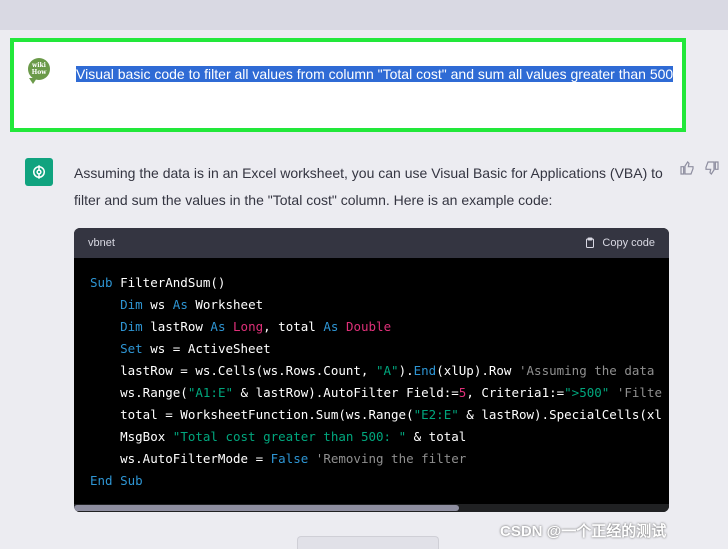 The width and height of the screenshot is (728, 549). I want to click on copy-code-label: Copy code, so click(628, 243).